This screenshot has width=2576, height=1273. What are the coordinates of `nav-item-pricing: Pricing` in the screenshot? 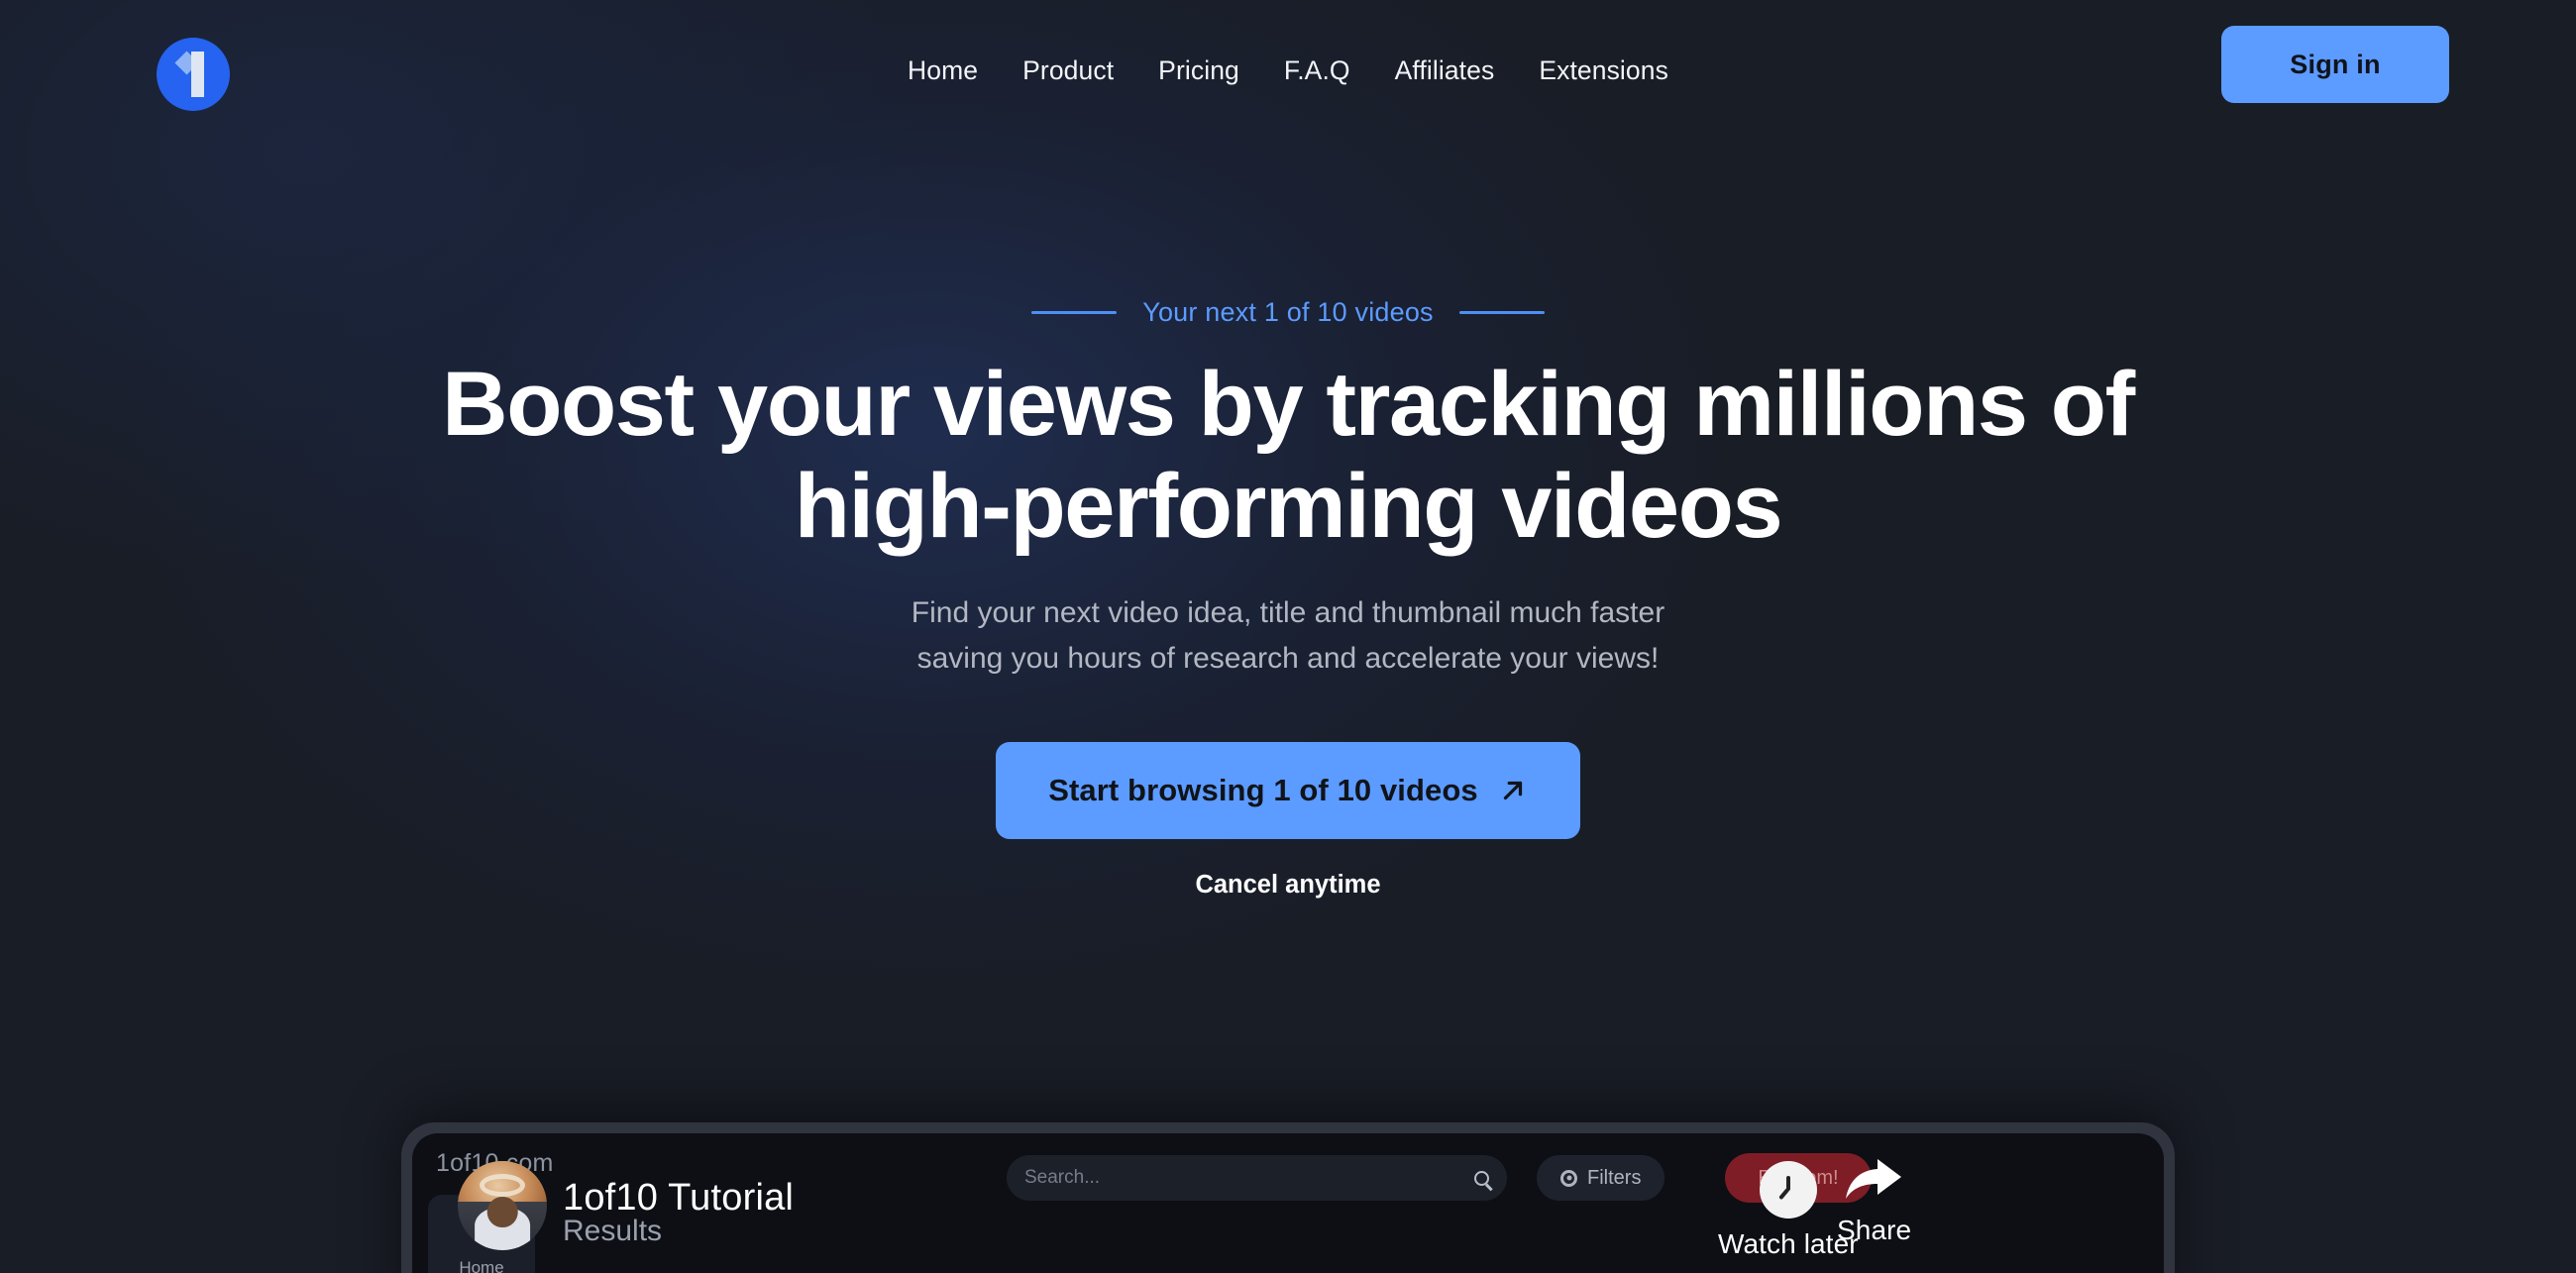 It's located at (1198, 70).